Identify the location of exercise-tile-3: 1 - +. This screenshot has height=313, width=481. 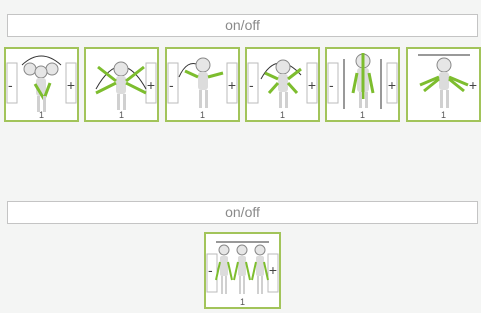
(202, 84).